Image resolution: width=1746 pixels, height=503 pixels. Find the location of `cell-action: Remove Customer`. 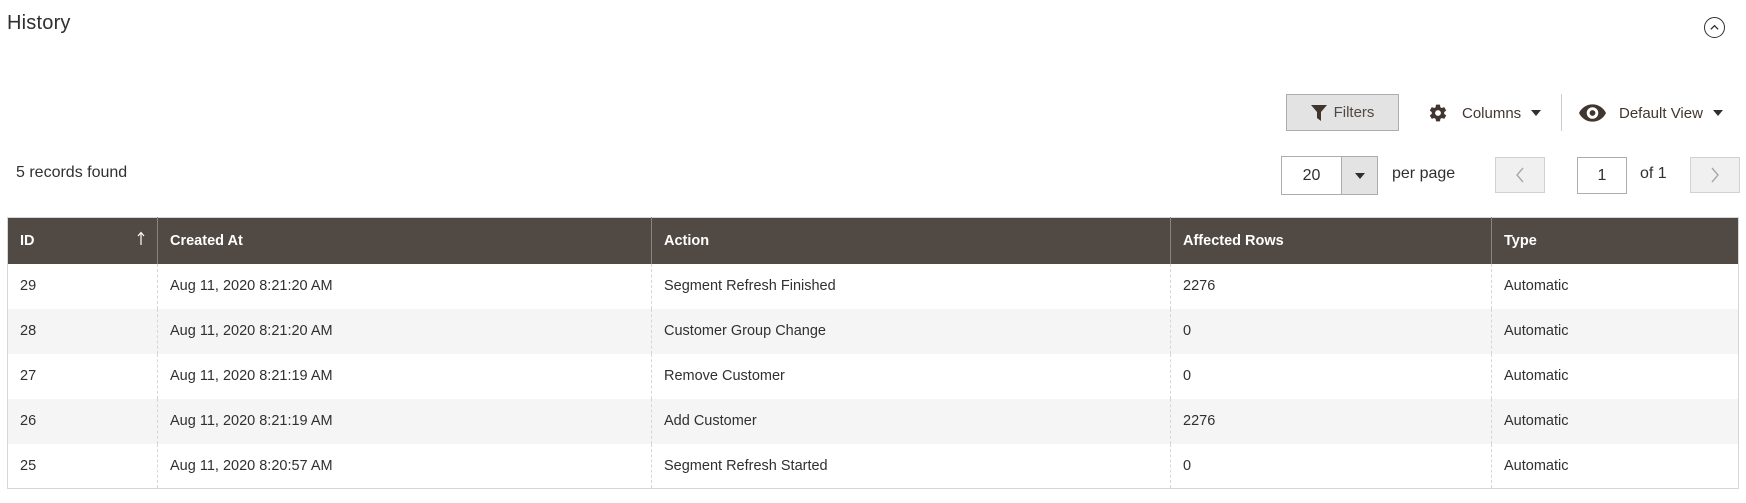

cell-action: Remove Customer is located at coordinates (911, 376).